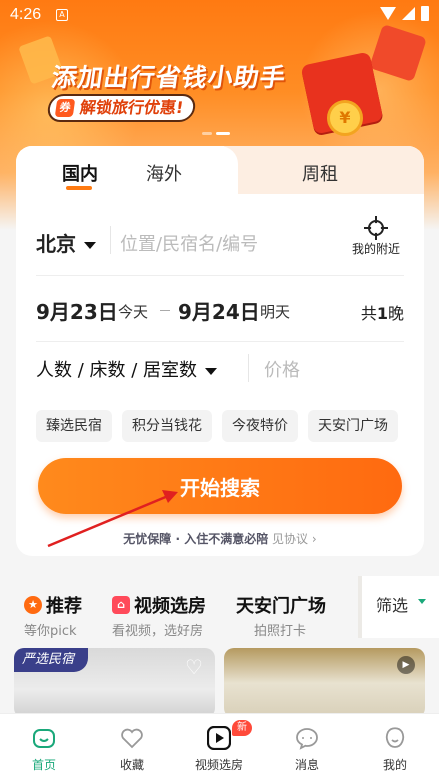  I want to click on city-selector: 北京, so click(66, 242).